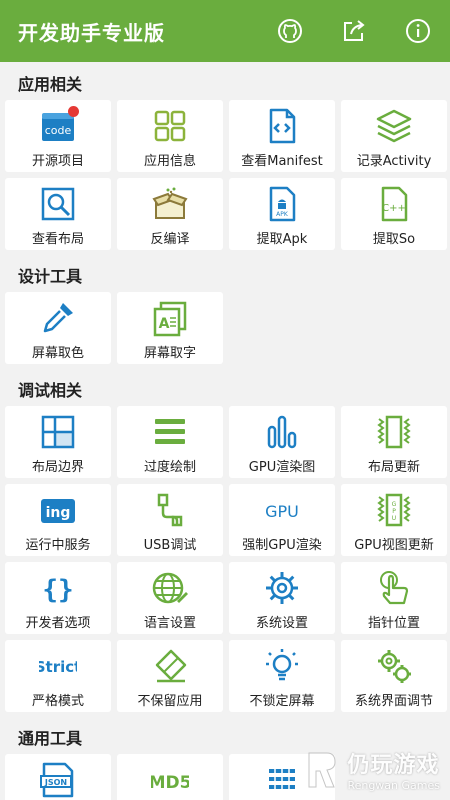 Image resolution: width=450 pixels, height=800 pixels. I want to click on tile-layout-bounds: 布局边界, so click(58, 442).